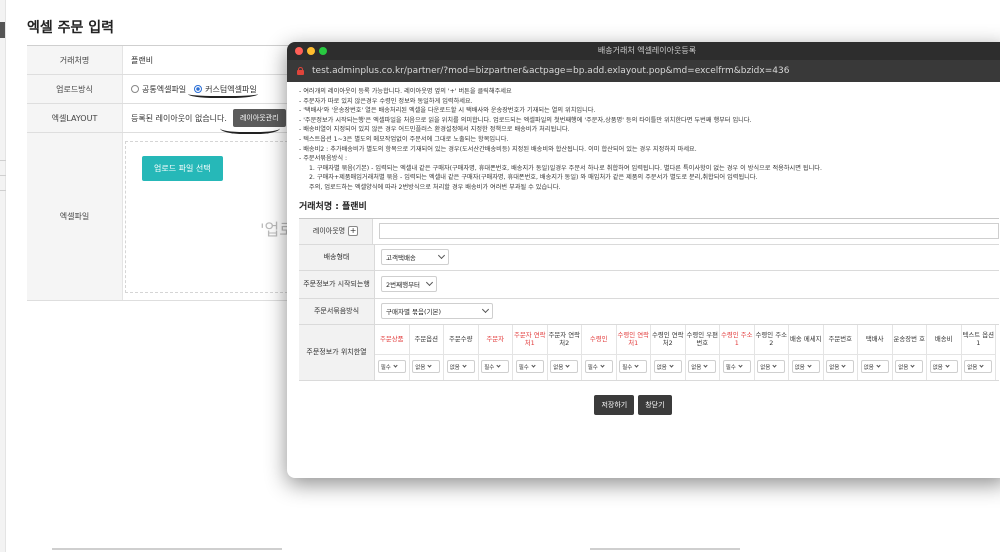  I want to click on column-mapping-cell: 주문옵션 없음, so click(426, 352).